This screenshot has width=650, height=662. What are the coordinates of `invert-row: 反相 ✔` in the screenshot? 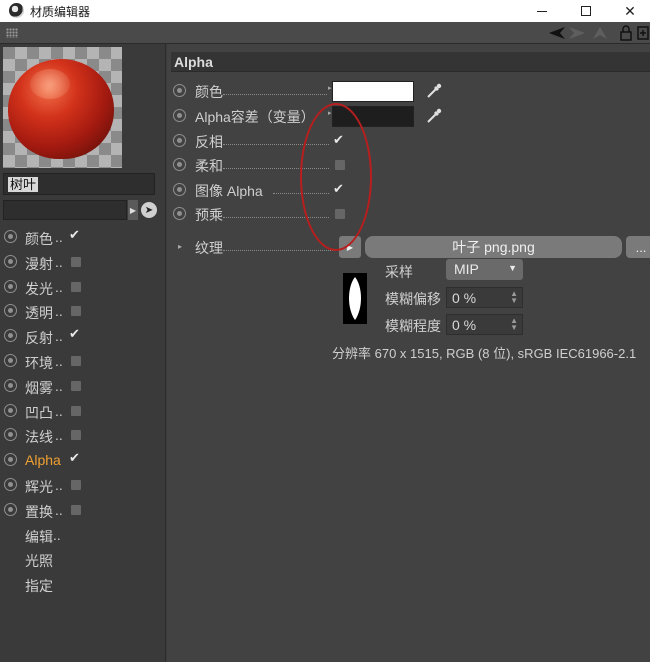 It's located at (408, 141).